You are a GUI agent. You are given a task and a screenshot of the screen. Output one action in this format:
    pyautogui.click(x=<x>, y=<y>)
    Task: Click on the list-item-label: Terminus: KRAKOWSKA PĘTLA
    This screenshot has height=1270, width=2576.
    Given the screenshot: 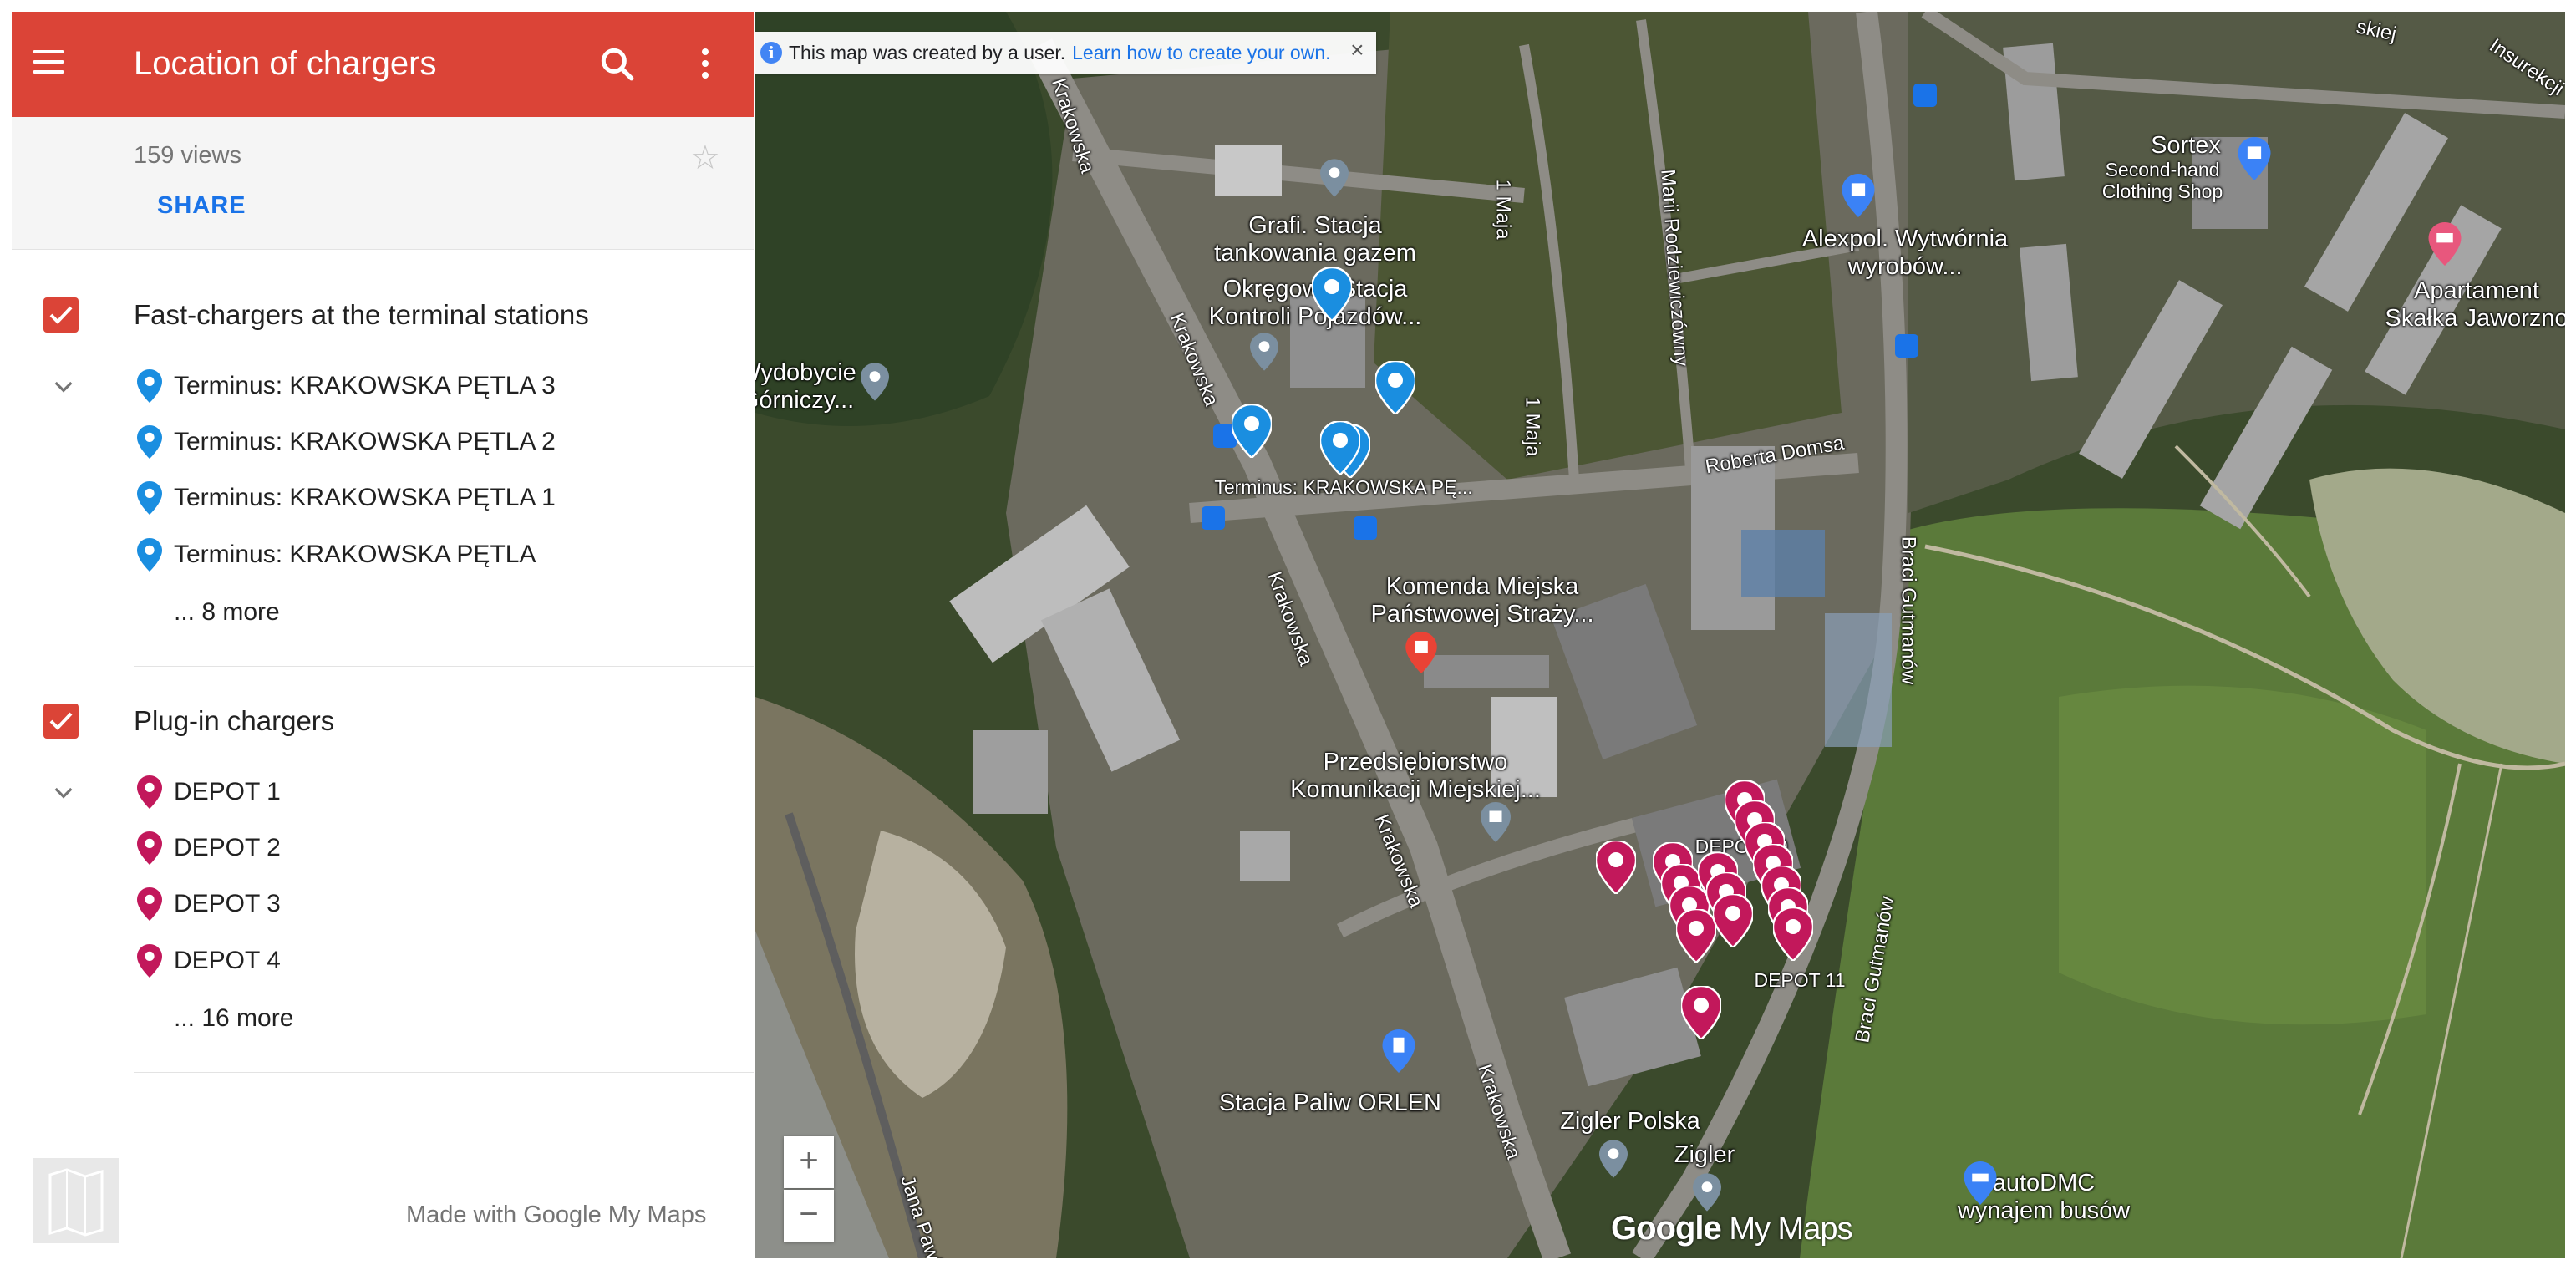 What is the action you would take?
    pyautogui.click(x=355, y=555)
    